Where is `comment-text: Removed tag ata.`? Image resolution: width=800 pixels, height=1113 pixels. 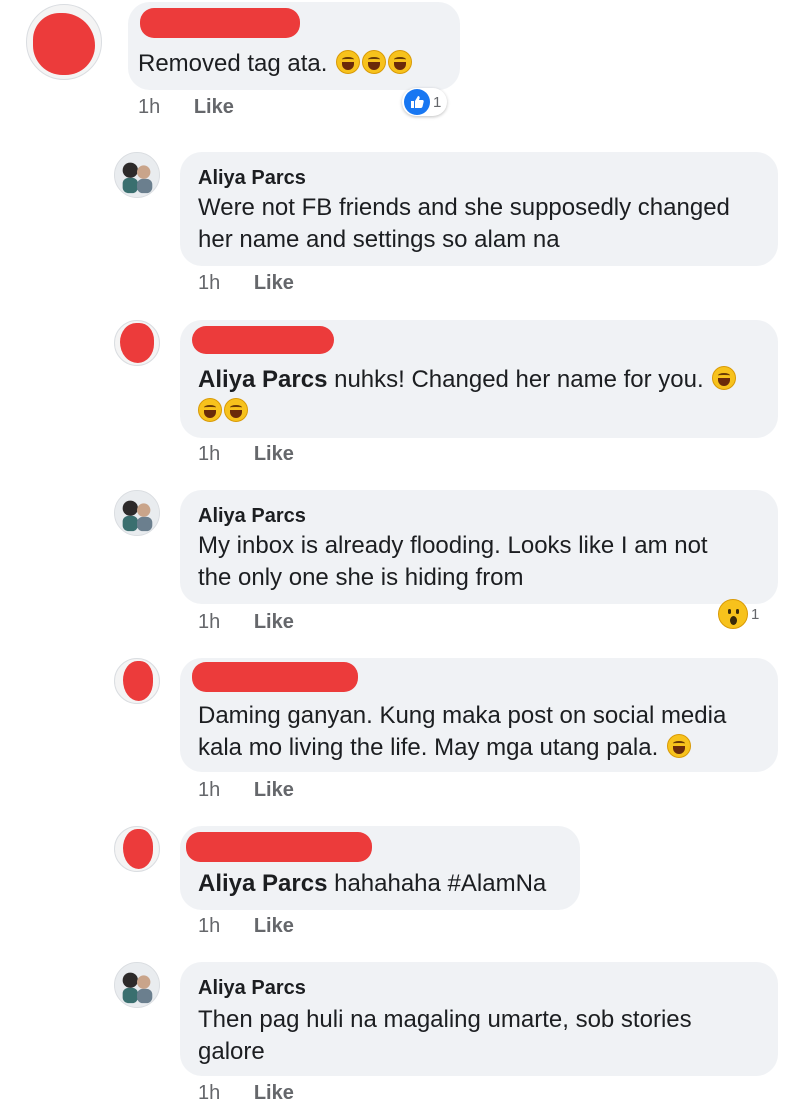
comment-text: Removed tag ata. is located at coordinates (275, 63).